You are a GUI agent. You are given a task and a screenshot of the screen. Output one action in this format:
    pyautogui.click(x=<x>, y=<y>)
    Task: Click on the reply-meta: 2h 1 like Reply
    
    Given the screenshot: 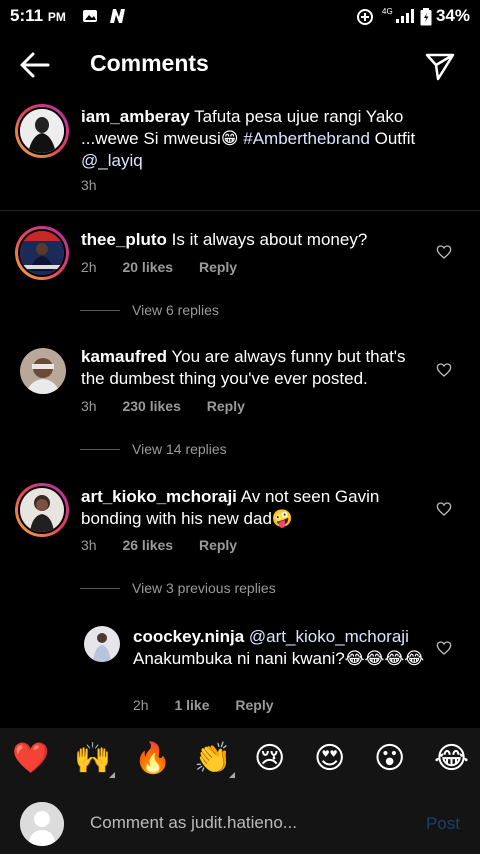 What is the action you would take?
    pyautogui.click(x=214, y=705)
    